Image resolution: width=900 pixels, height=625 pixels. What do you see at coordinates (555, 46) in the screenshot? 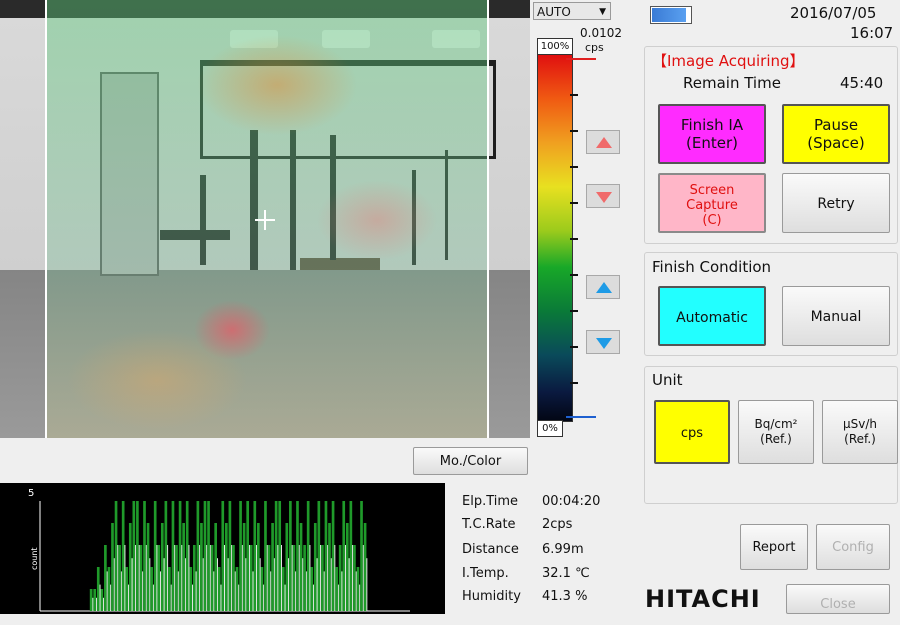
I see `scale-max-label: 100%` at bounding box center [555, 46].